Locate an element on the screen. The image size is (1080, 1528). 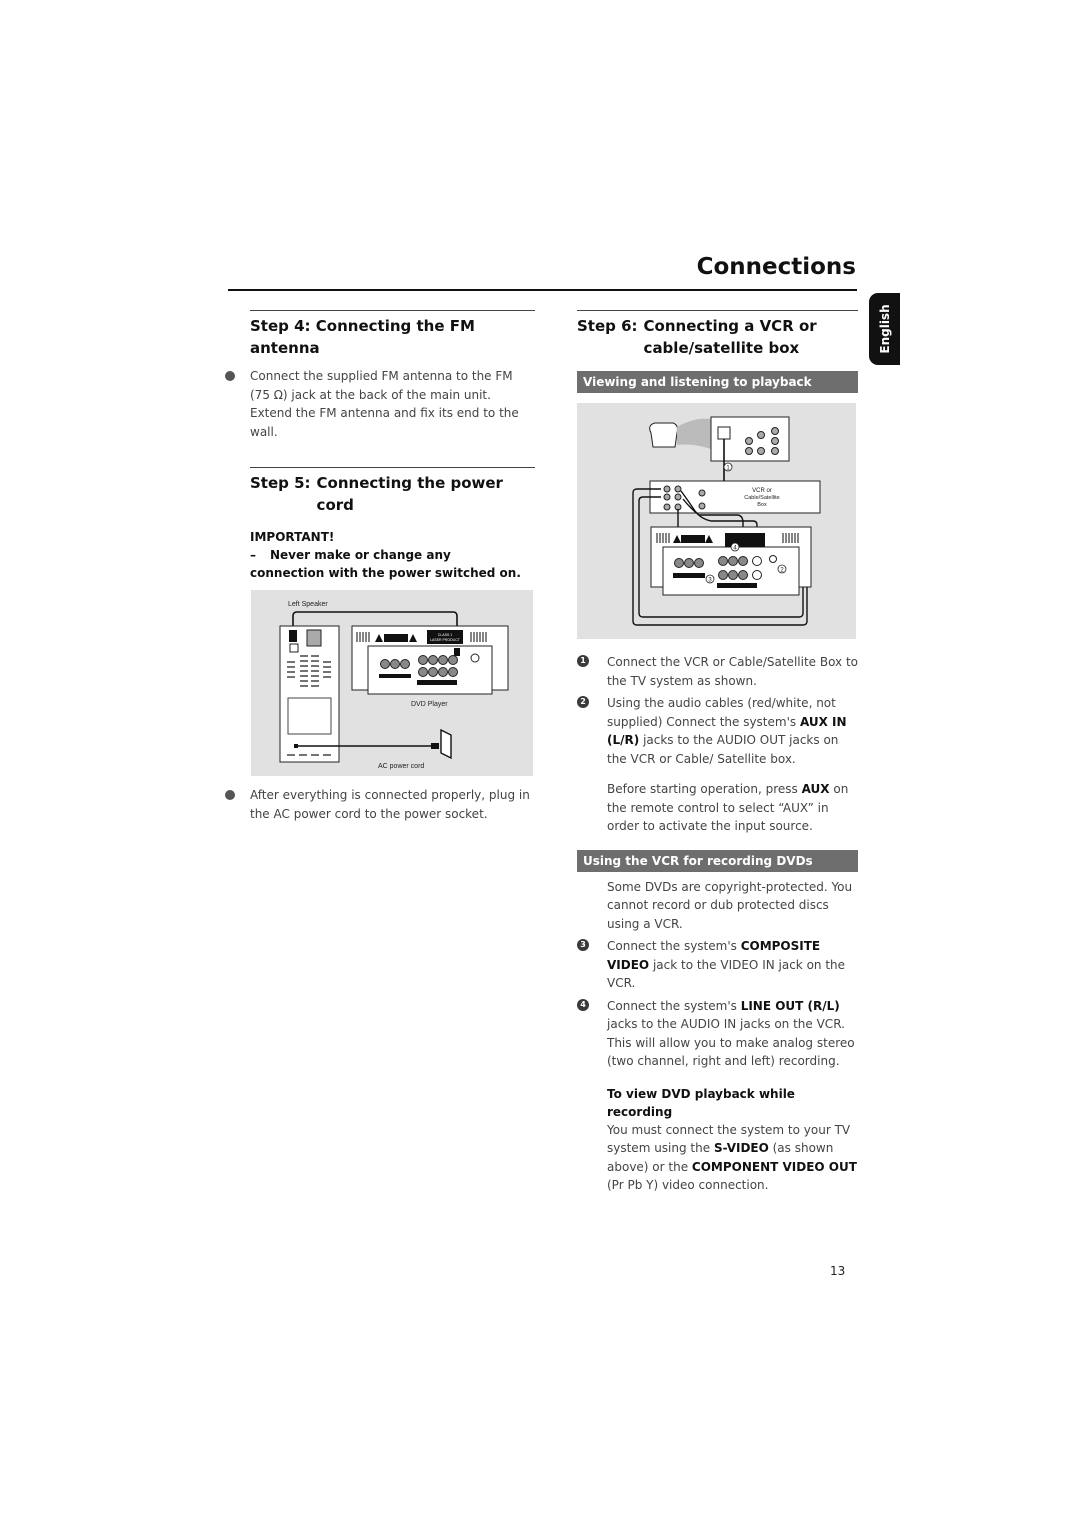
speaker-plug is located at coordinates (293, 636).